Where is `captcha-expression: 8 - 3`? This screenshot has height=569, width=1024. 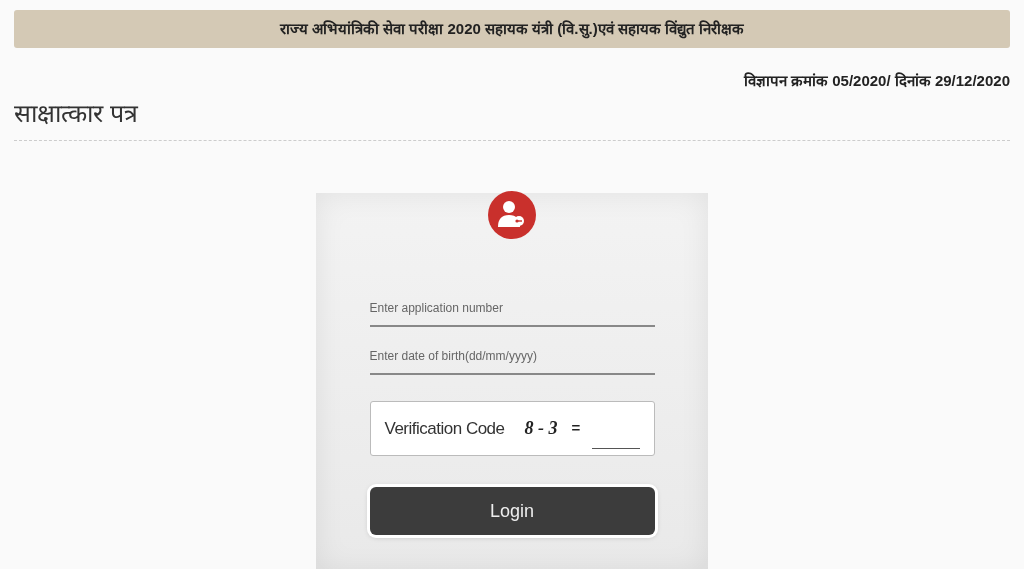 captcha-expression: 8 - 3 is located at coordinates (541, 428).